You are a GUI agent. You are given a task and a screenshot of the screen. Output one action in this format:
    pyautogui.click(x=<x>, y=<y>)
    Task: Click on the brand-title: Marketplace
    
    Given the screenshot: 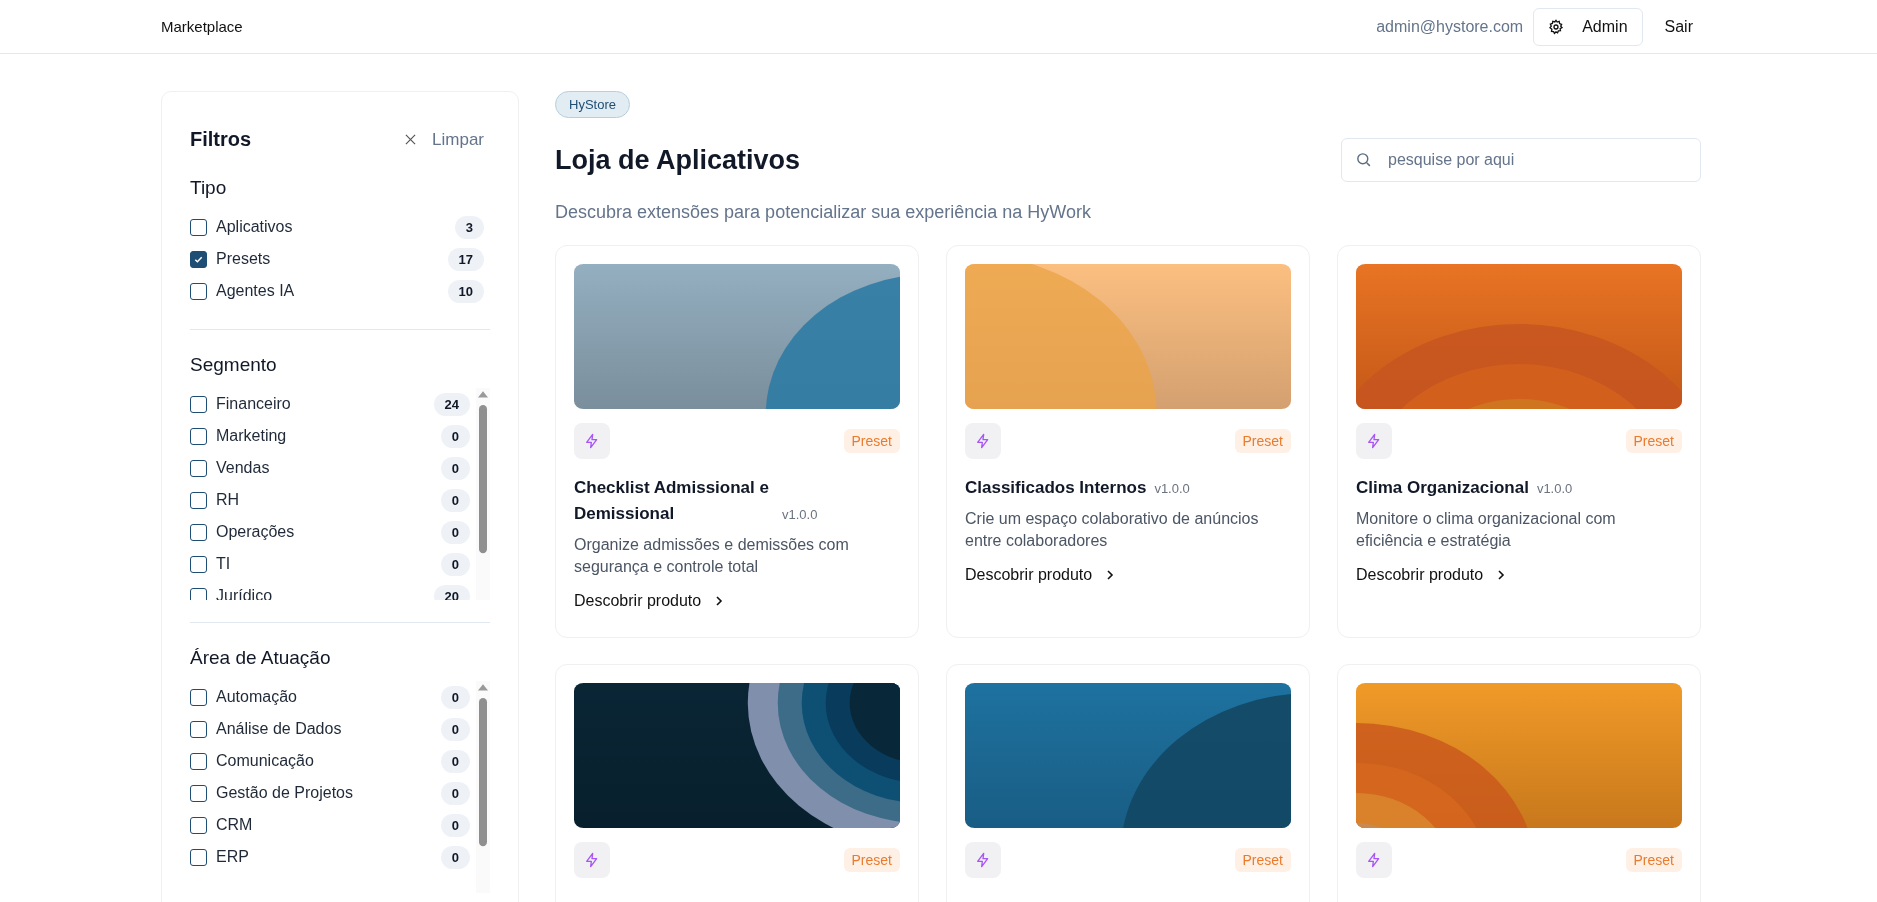 What is the action you would take?
    pyautogui.click(x=202, y=26)
    